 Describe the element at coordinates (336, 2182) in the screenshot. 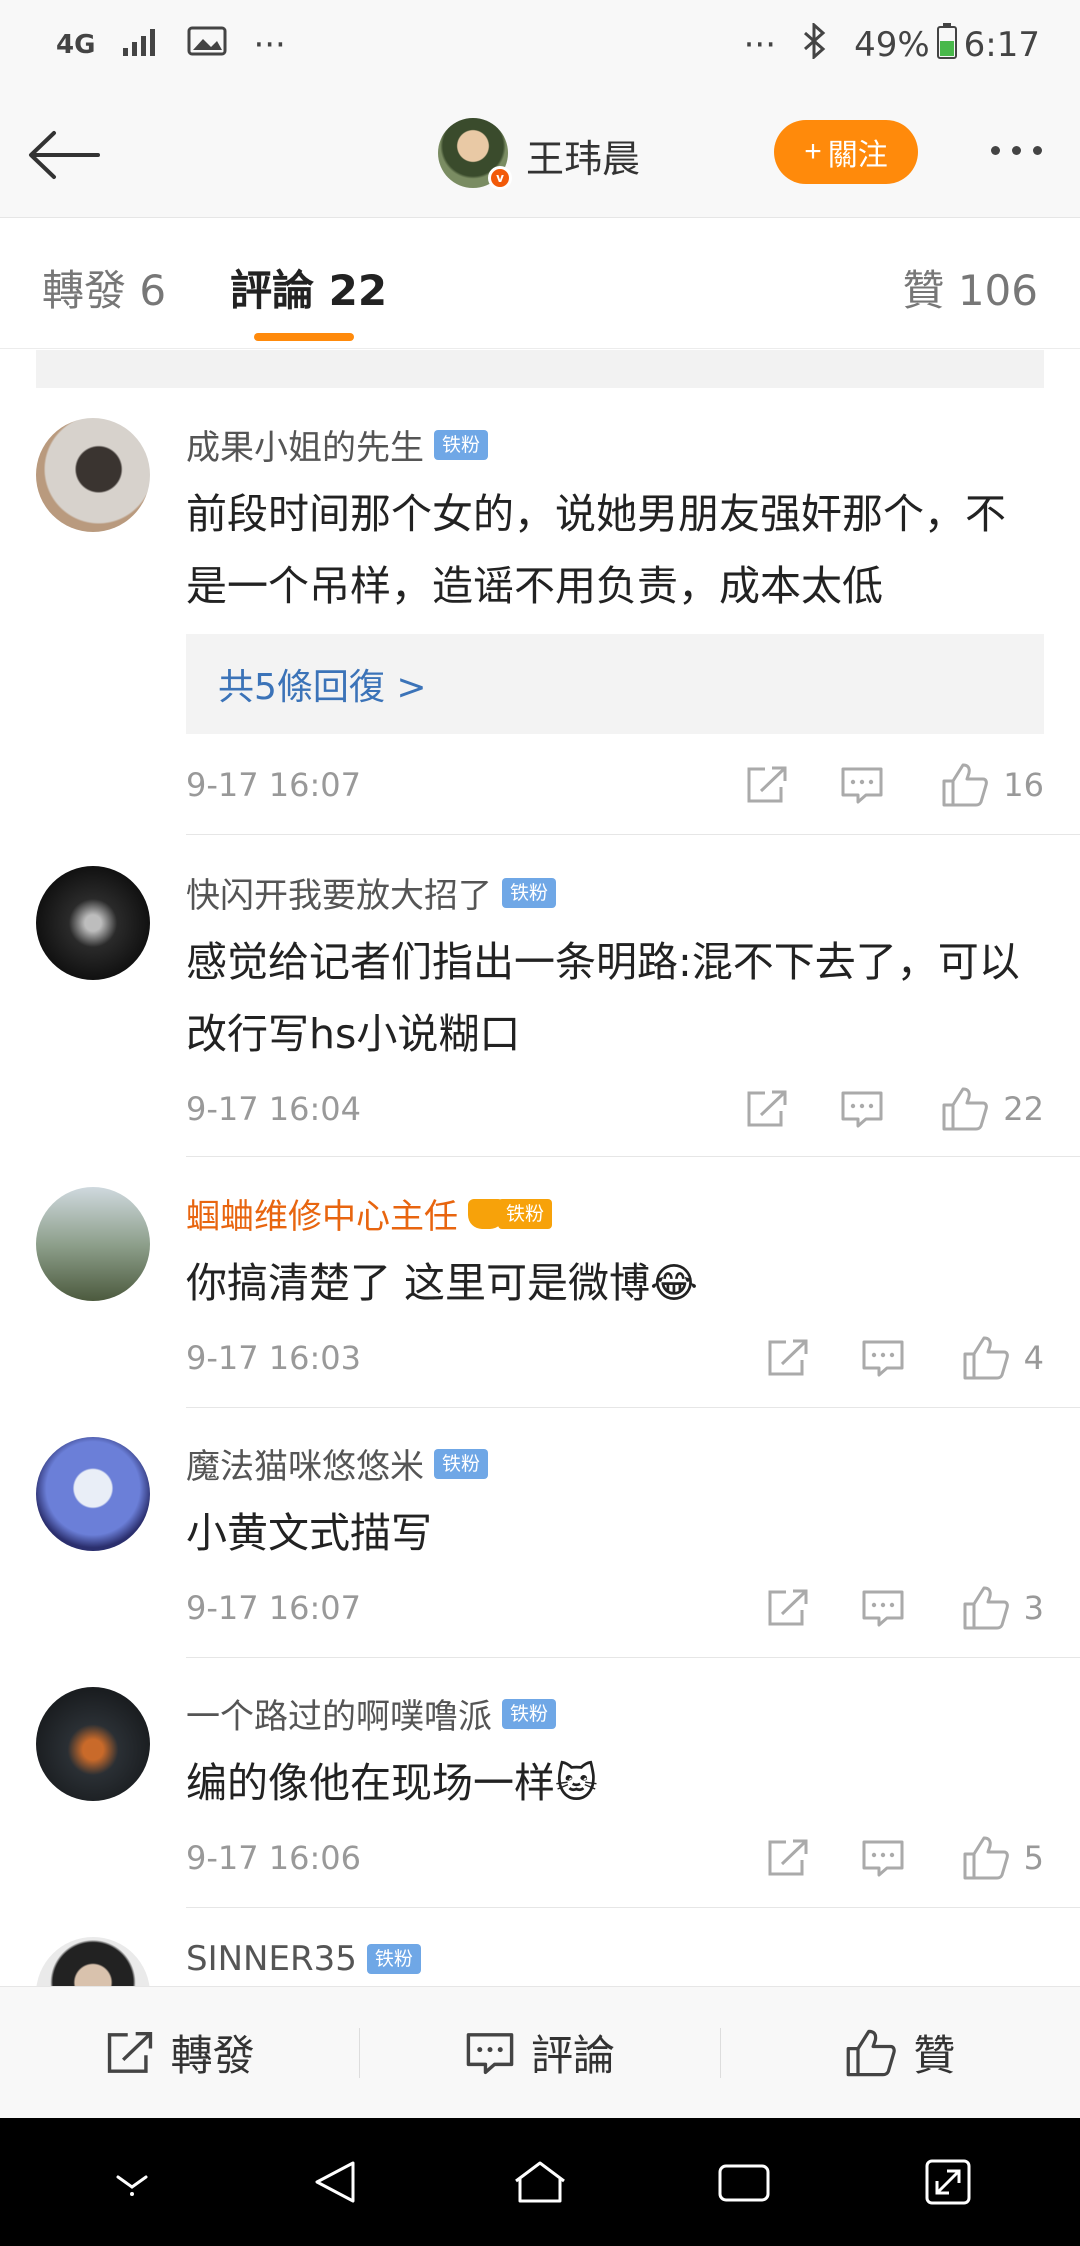

I see `nav-back-icon` at that location.